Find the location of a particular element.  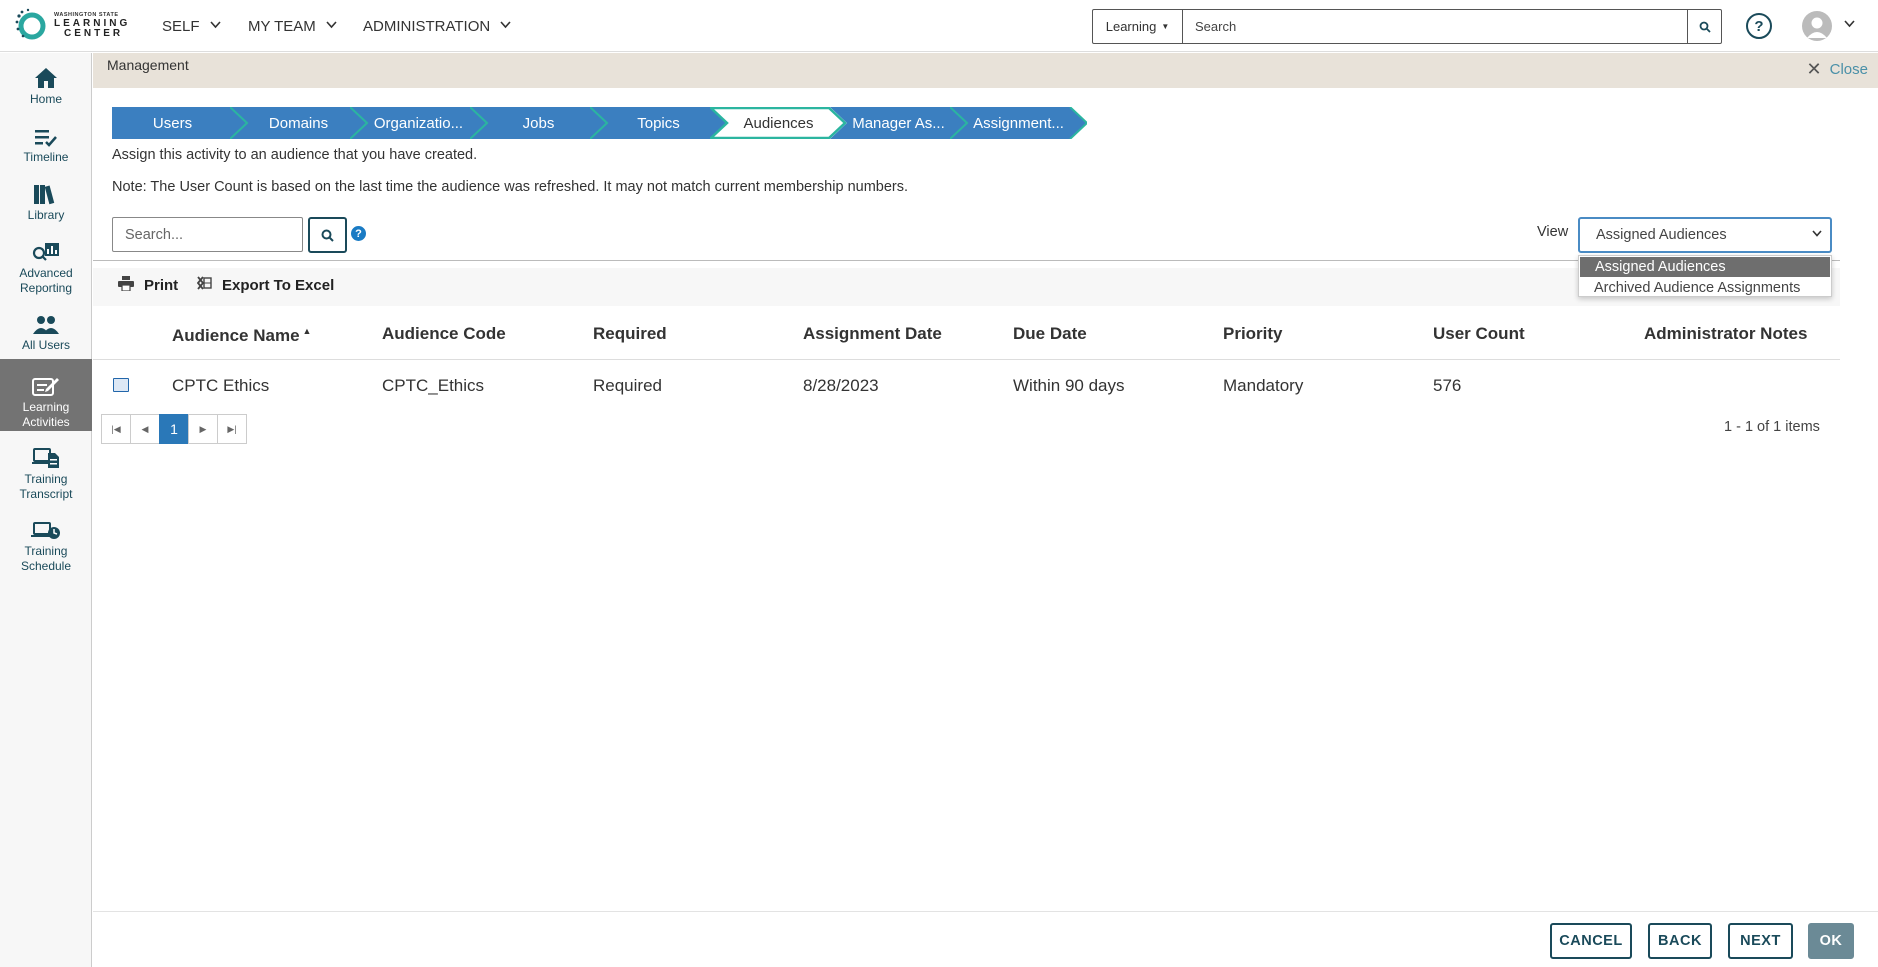

search-scope-dropdown: Learning ▼ is located at coordinates (1138, 26).